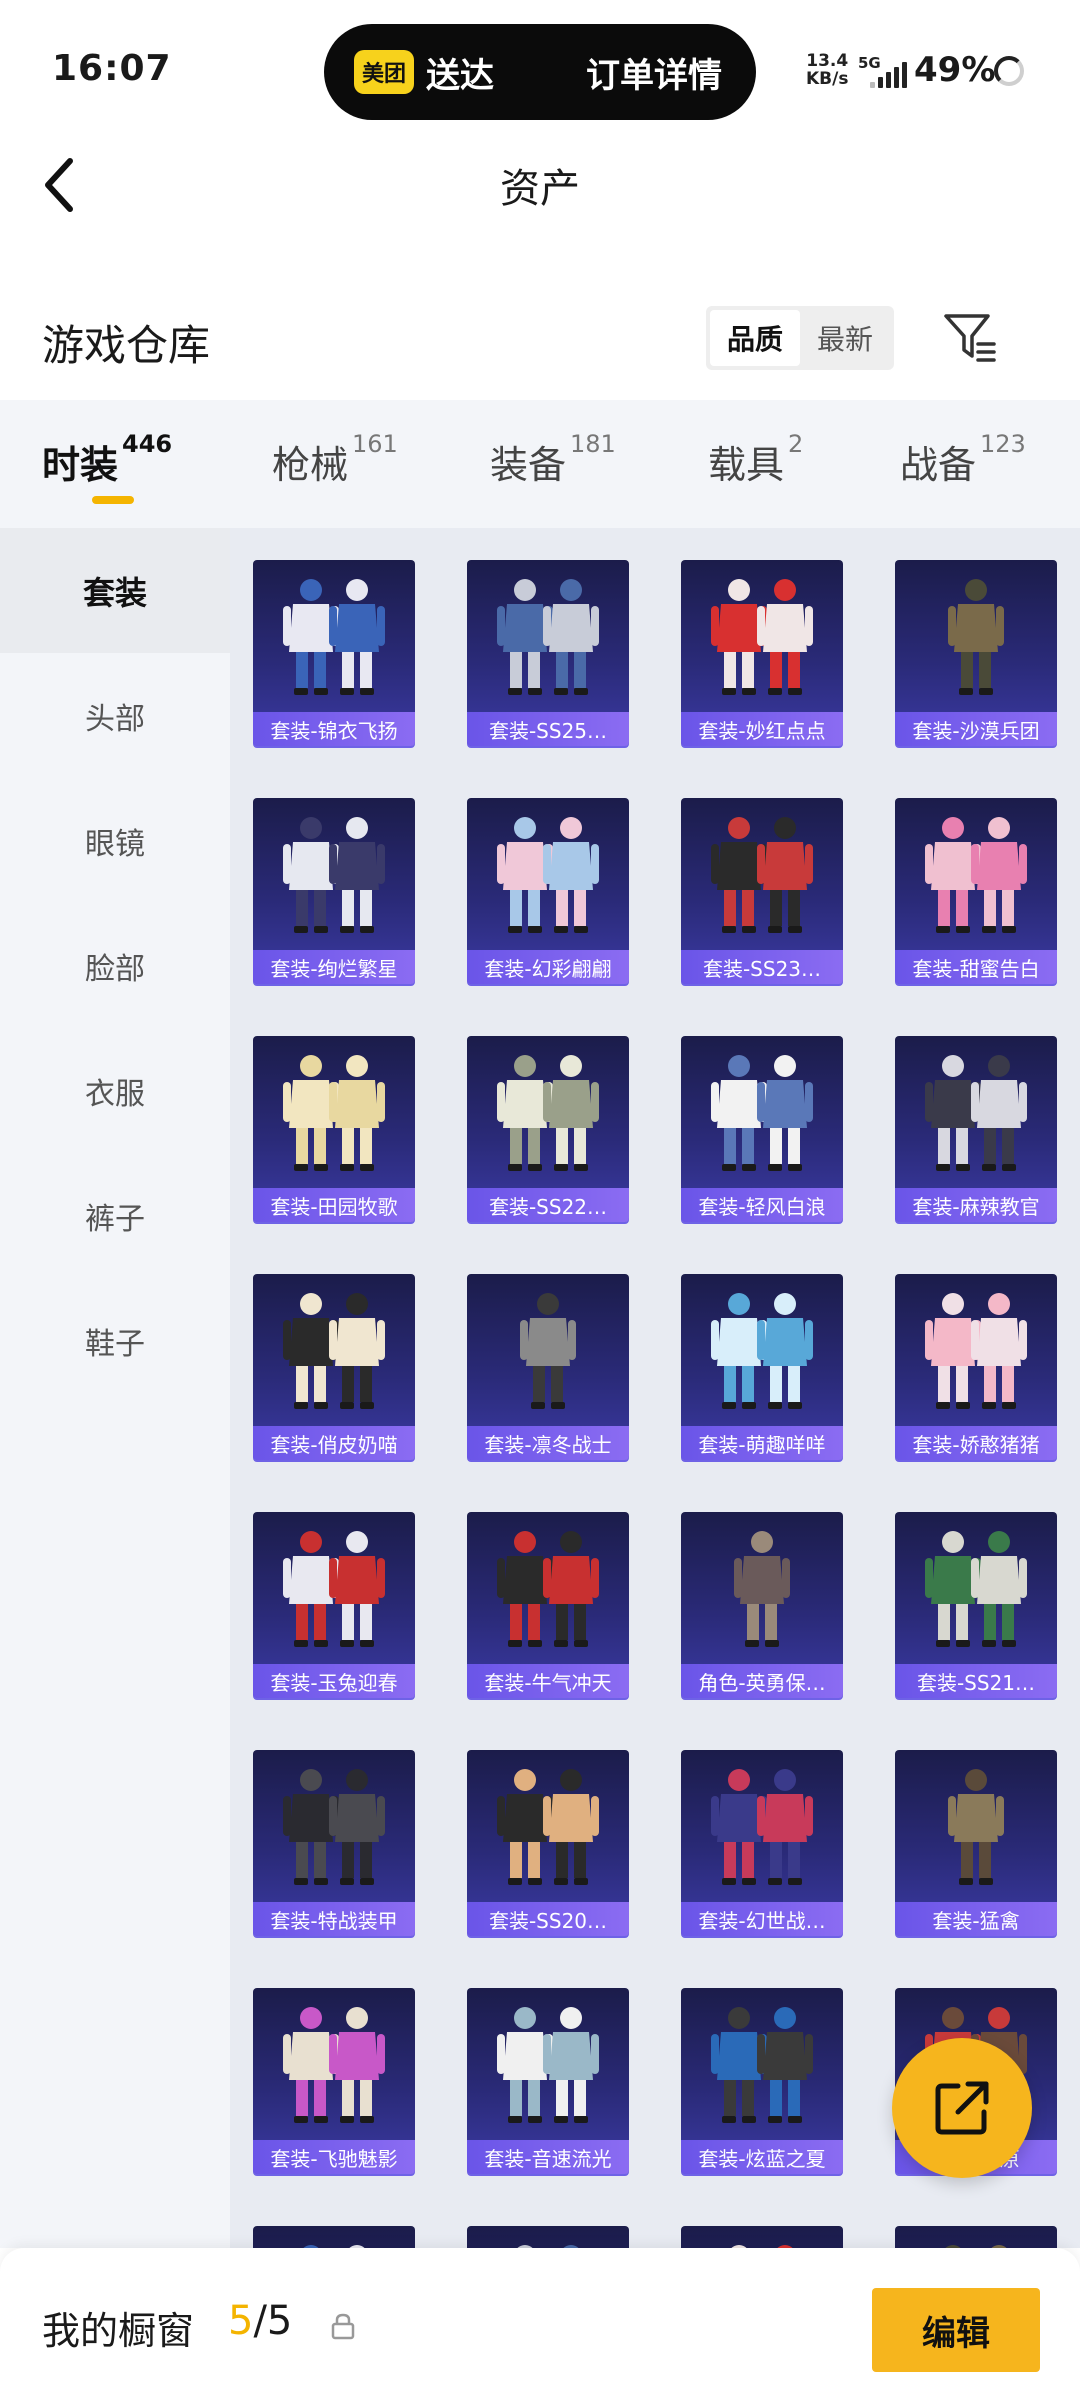  I want to click on tab-outfit: 时装 446, so click(107, 459).